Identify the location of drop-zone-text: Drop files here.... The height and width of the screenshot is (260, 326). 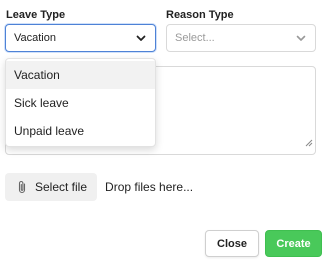
(149, 187).